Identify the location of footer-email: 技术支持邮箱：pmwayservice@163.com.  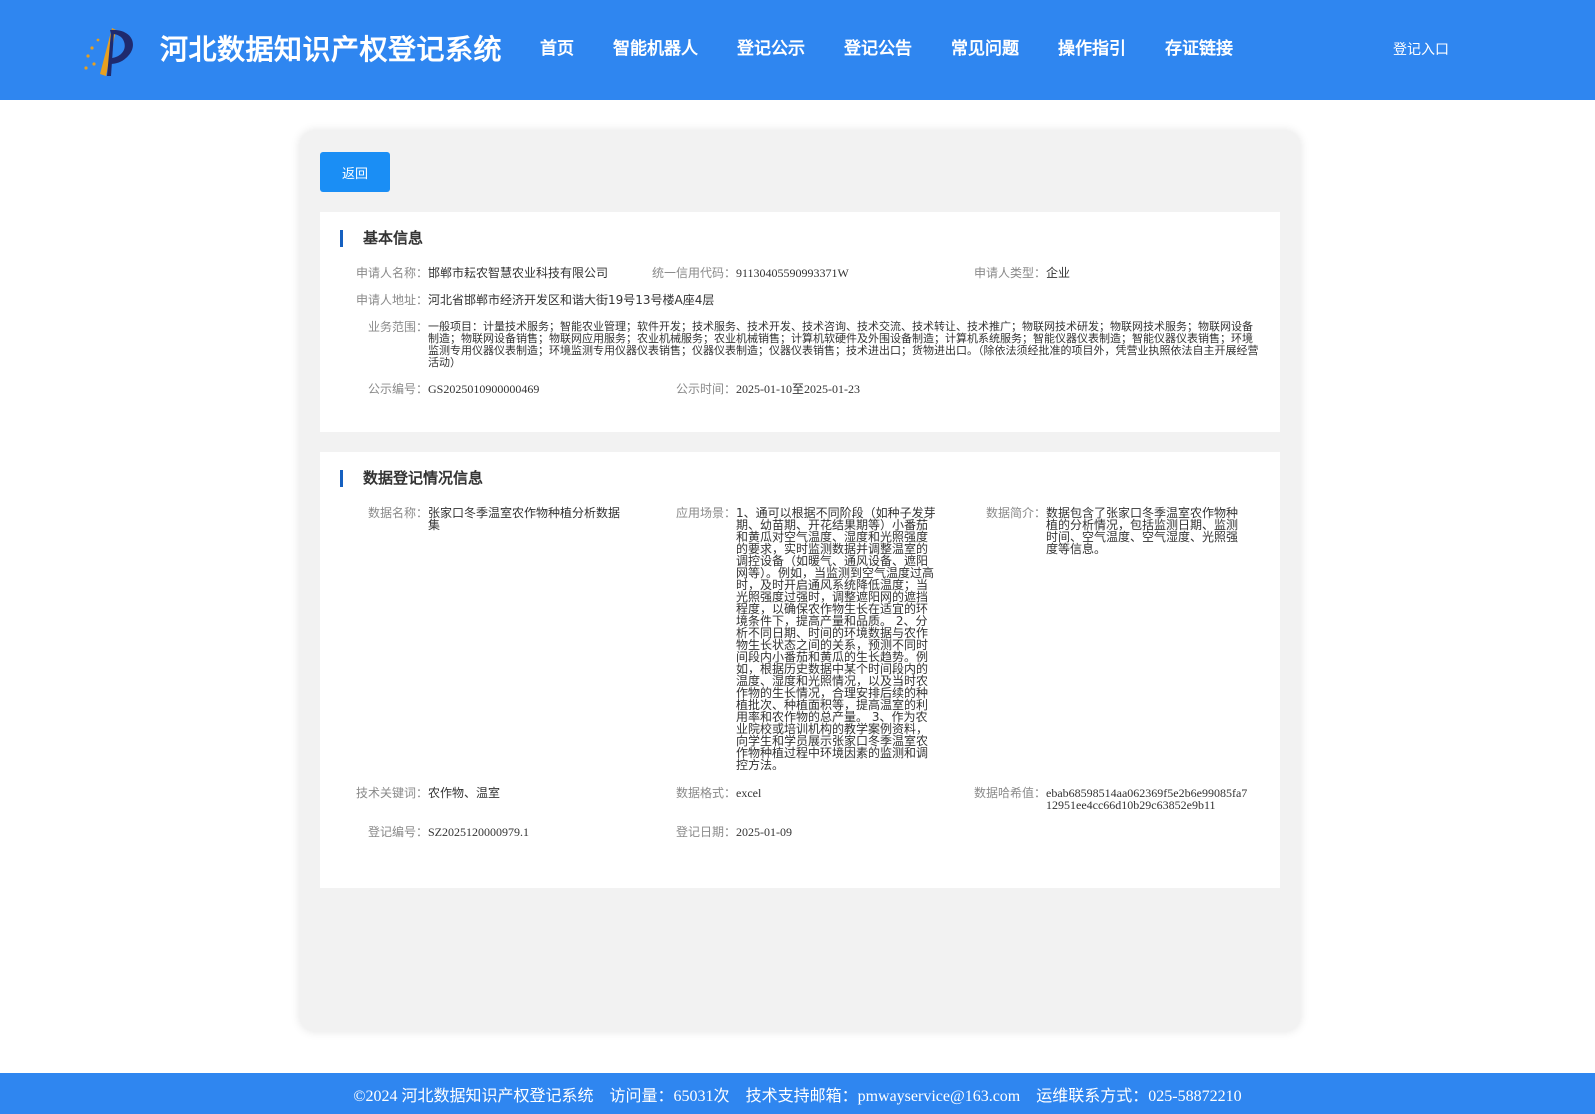
(883, 1096).